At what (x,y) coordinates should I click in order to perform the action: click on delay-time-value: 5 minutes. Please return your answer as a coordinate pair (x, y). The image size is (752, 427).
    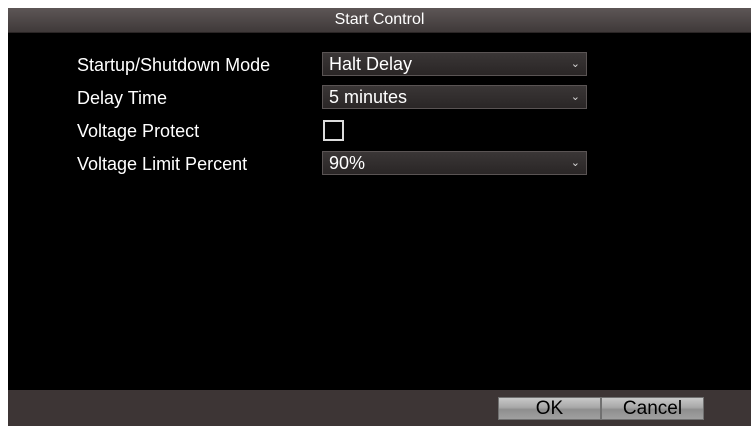
    Looking at the image, I should click on (368, 97).